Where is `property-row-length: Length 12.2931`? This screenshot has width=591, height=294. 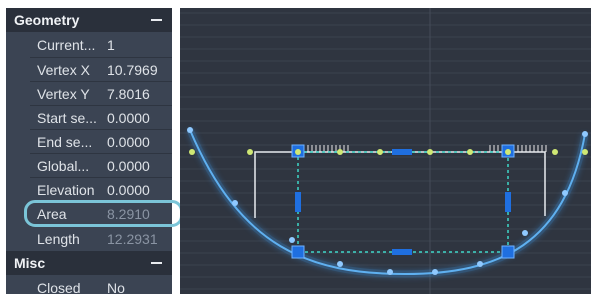
property-row-length: Length 12.2931 is located at coordinates (89, 239).